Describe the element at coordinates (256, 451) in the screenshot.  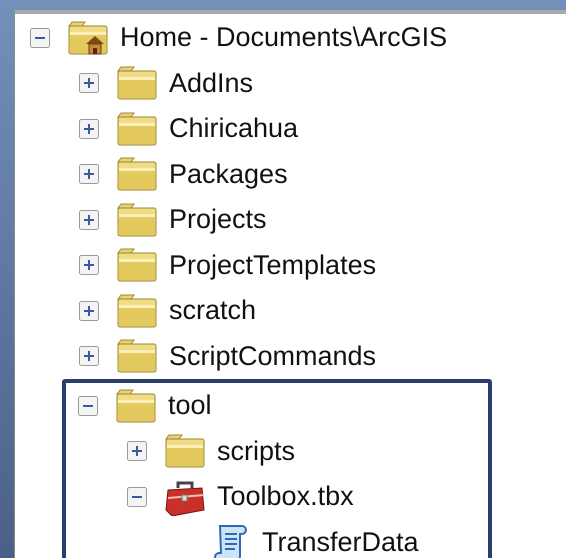
I see `tree-item-label: scripts` at that location.